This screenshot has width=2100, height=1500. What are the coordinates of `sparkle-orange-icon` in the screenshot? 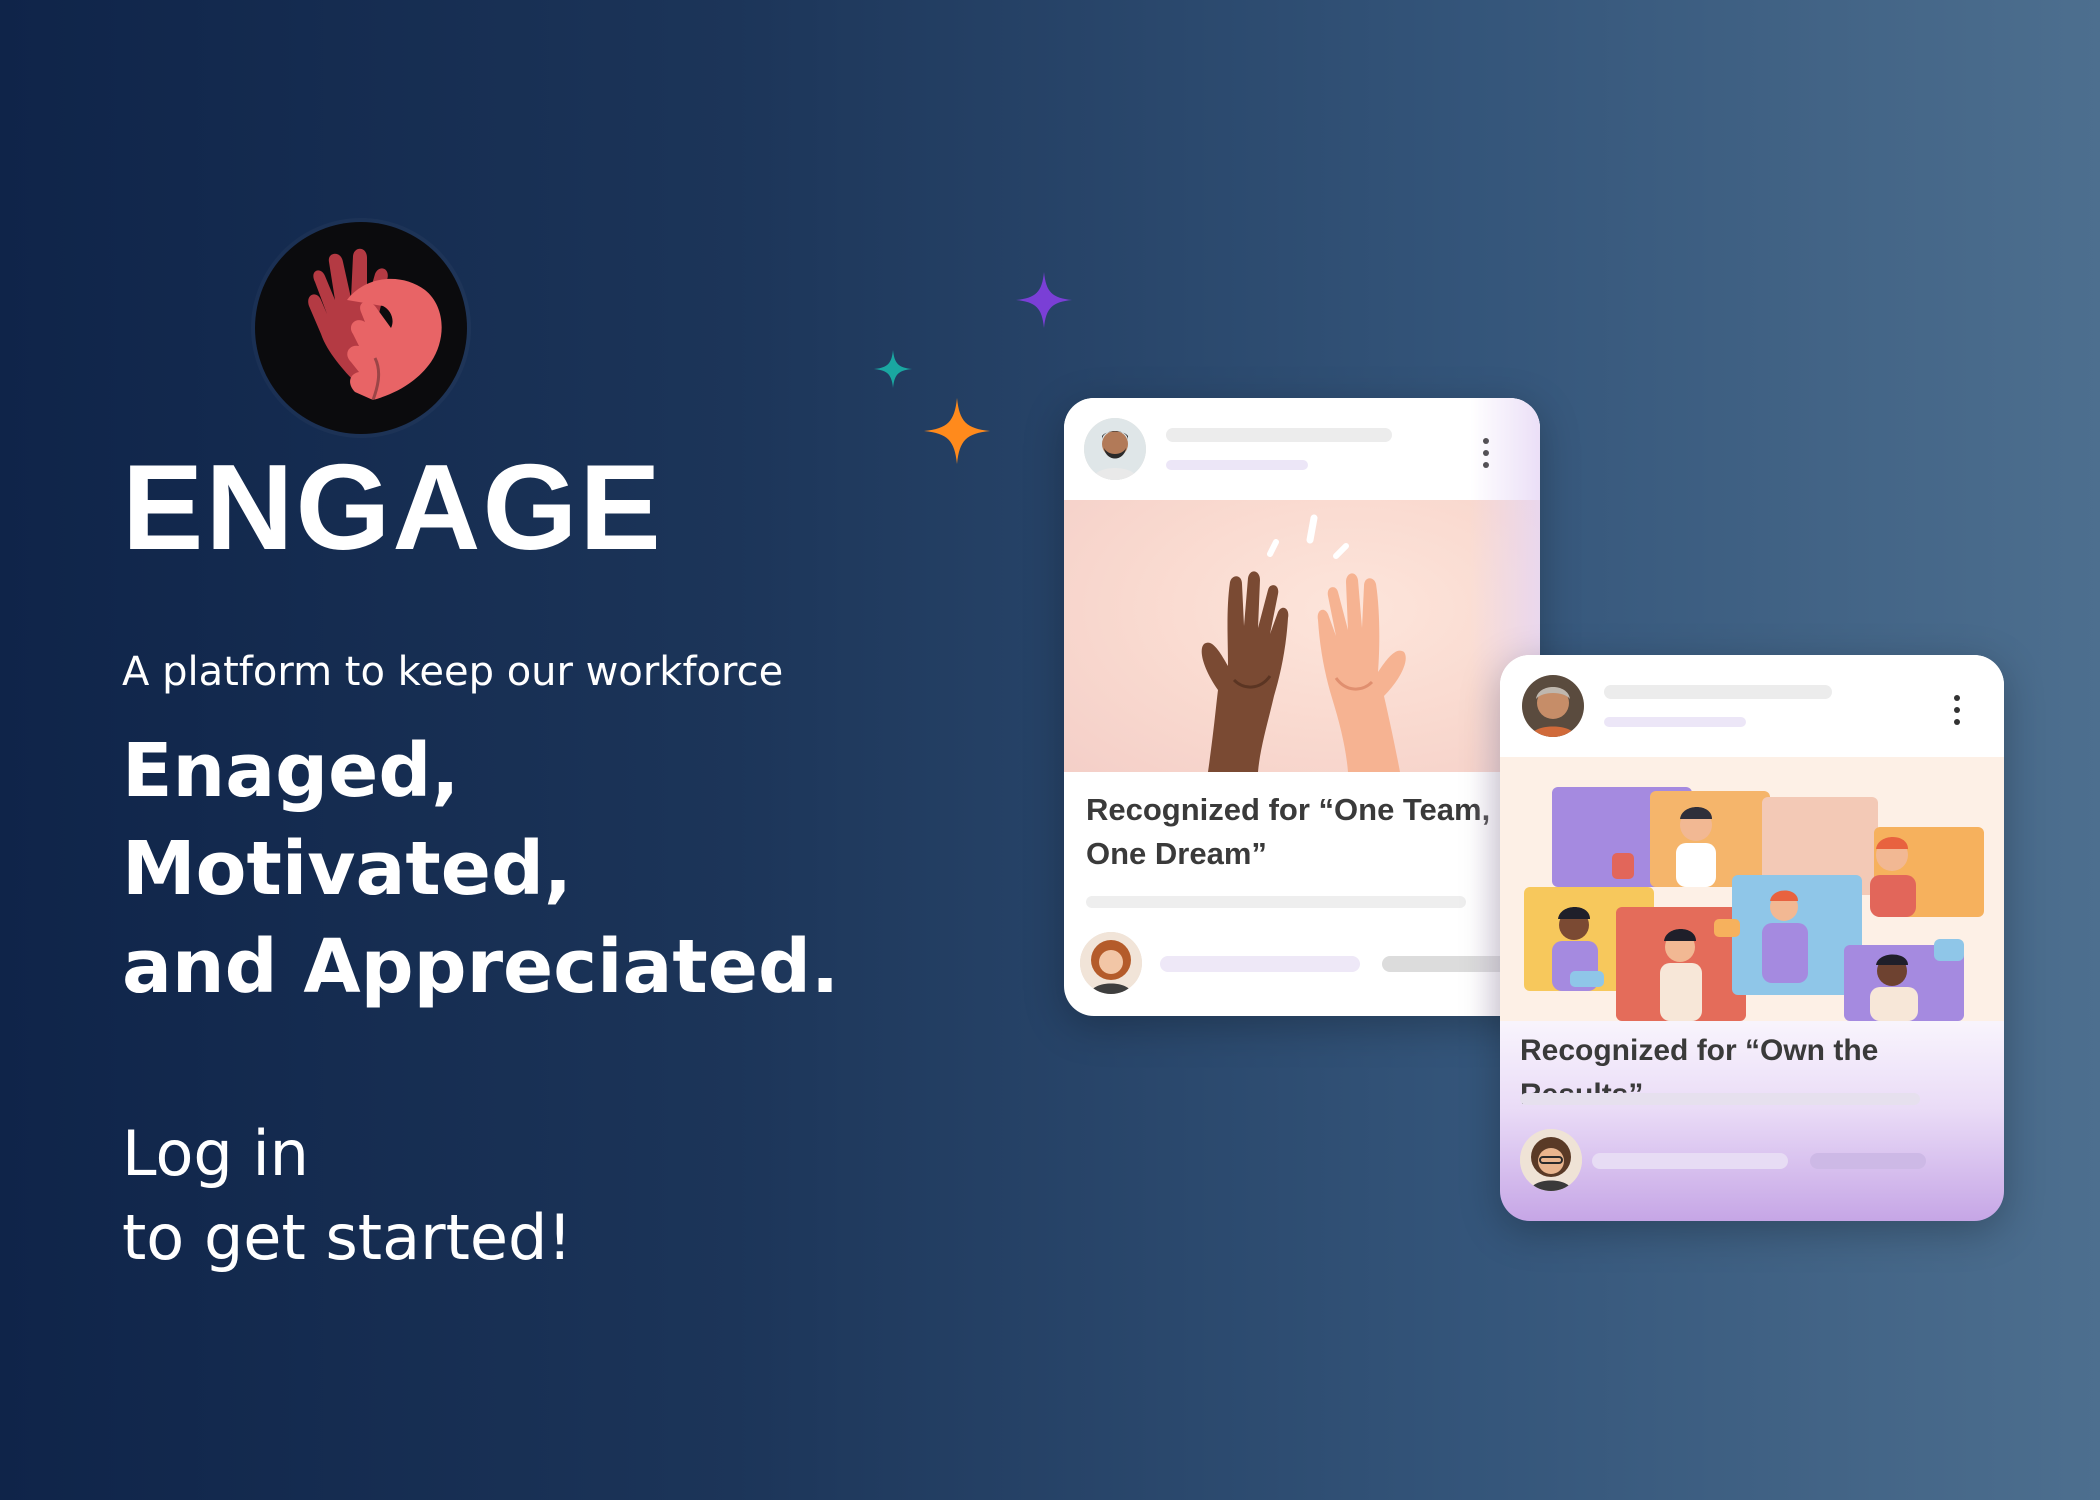 It's located at (957, 431).